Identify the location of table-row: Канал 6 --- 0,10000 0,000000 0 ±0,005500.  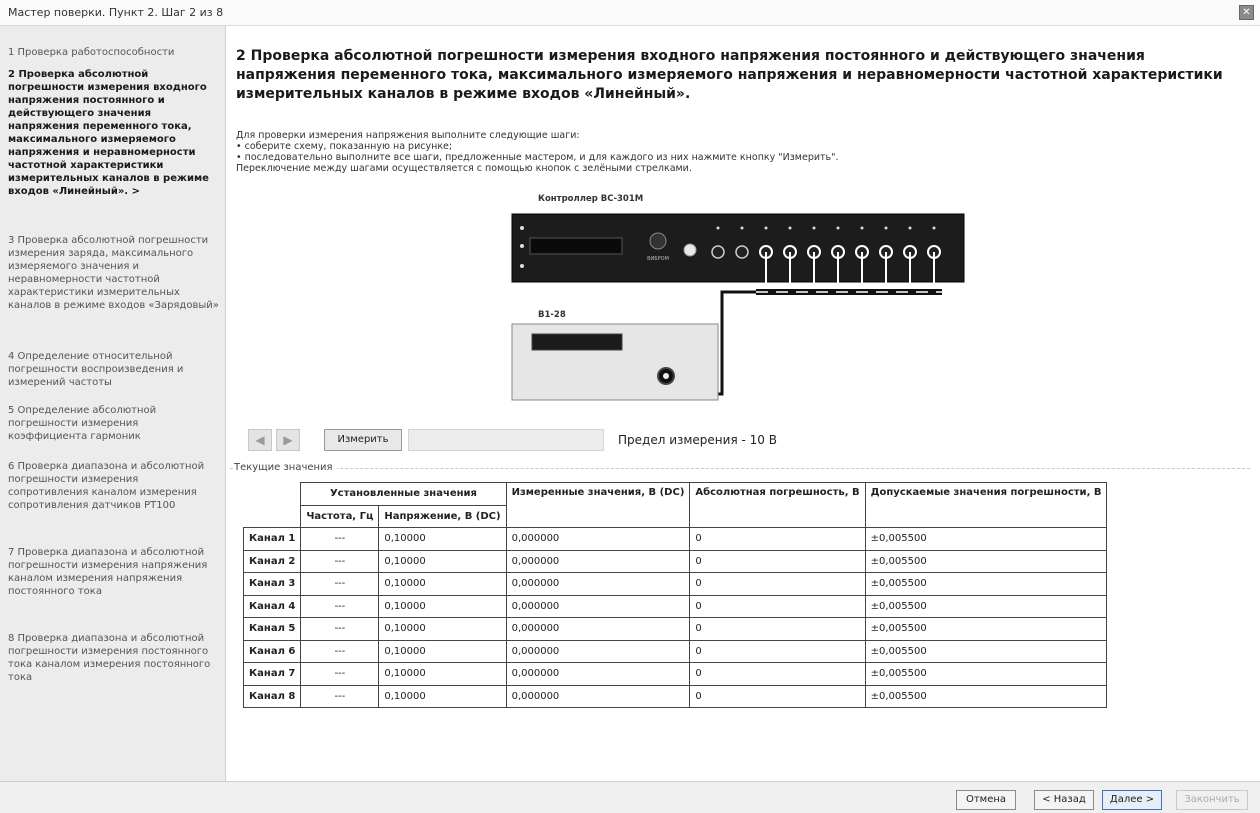
(675, 651).